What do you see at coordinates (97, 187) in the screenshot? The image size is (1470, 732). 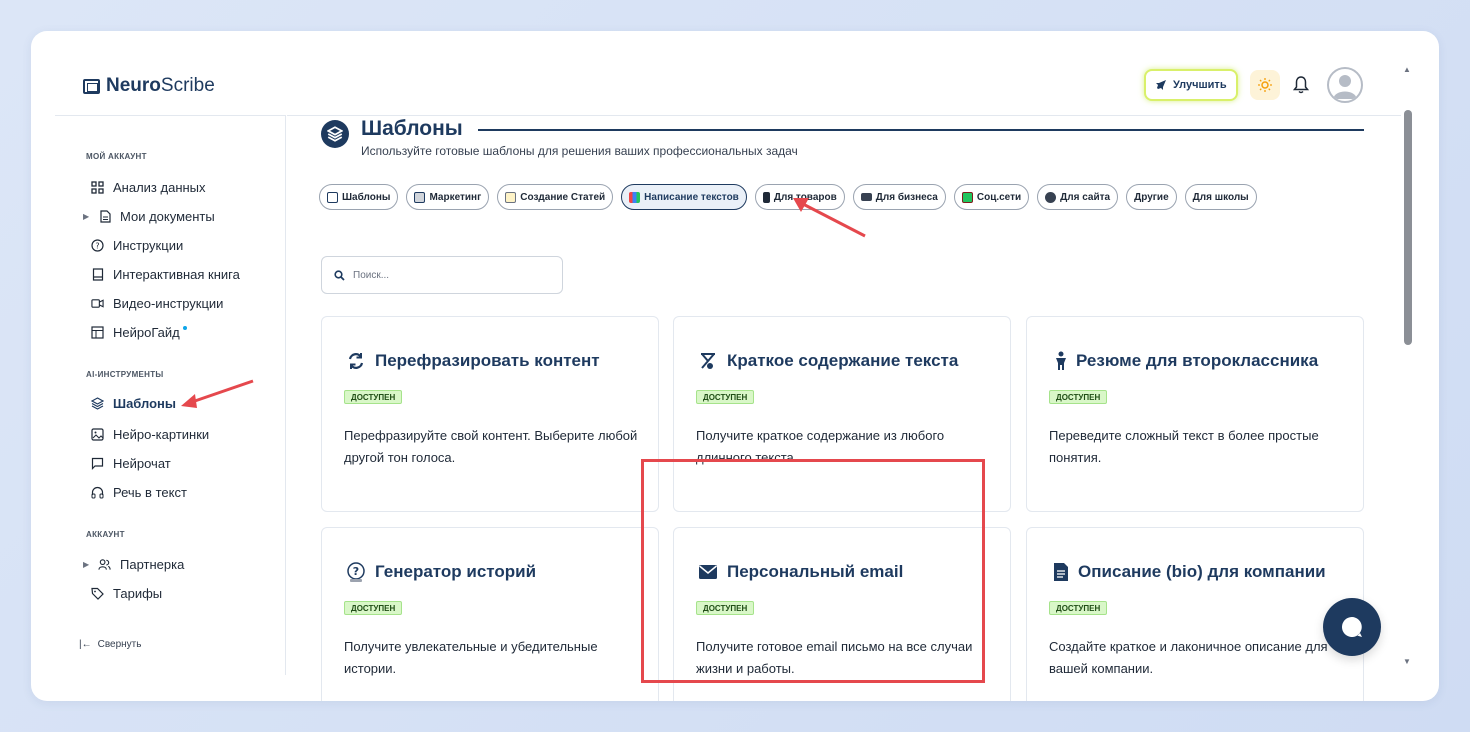 I see `grid-icon` at bounding box center [97, 187].